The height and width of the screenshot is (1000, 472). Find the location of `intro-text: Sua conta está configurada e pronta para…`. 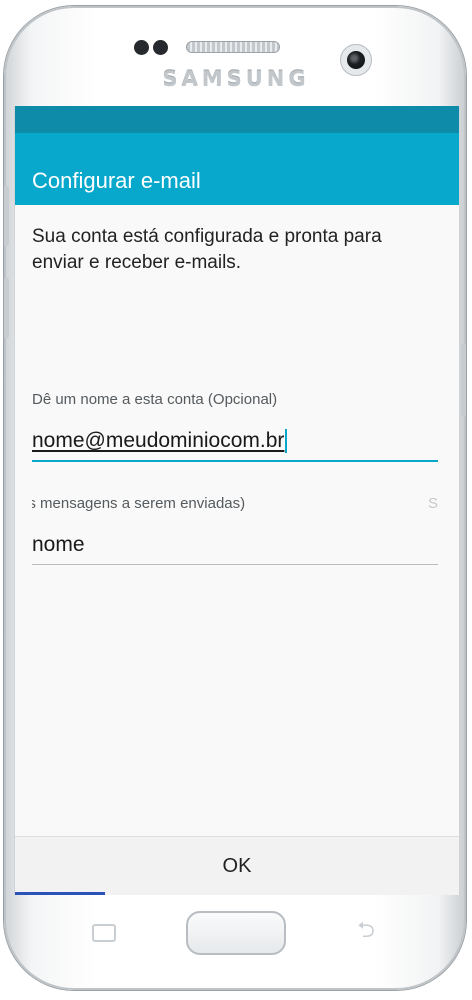

intro-text: Sua conta está configurada e pronta para… is located at coordinates (207, 249).